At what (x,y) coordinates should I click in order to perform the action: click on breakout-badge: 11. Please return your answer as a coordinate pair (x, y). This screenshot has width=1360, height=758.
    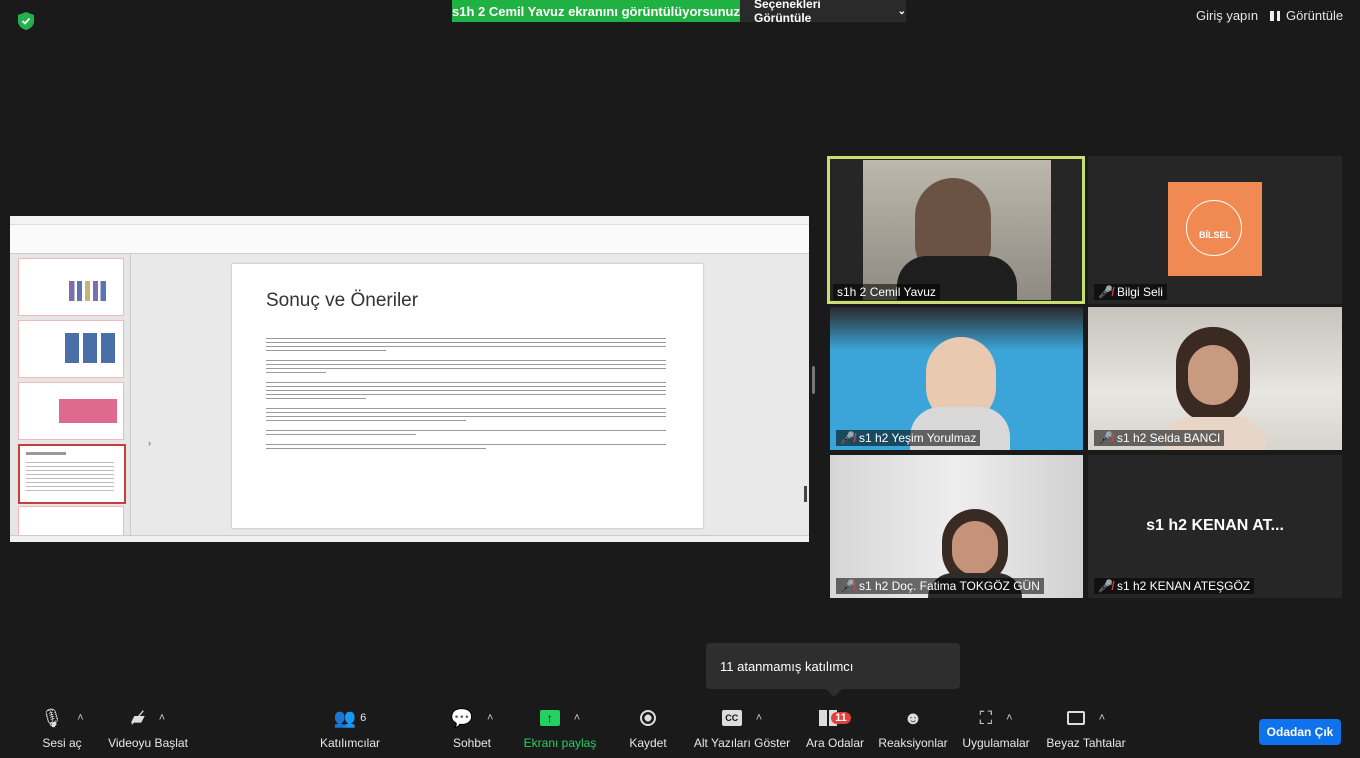
    Looking at the image, I should click on (841, 718).